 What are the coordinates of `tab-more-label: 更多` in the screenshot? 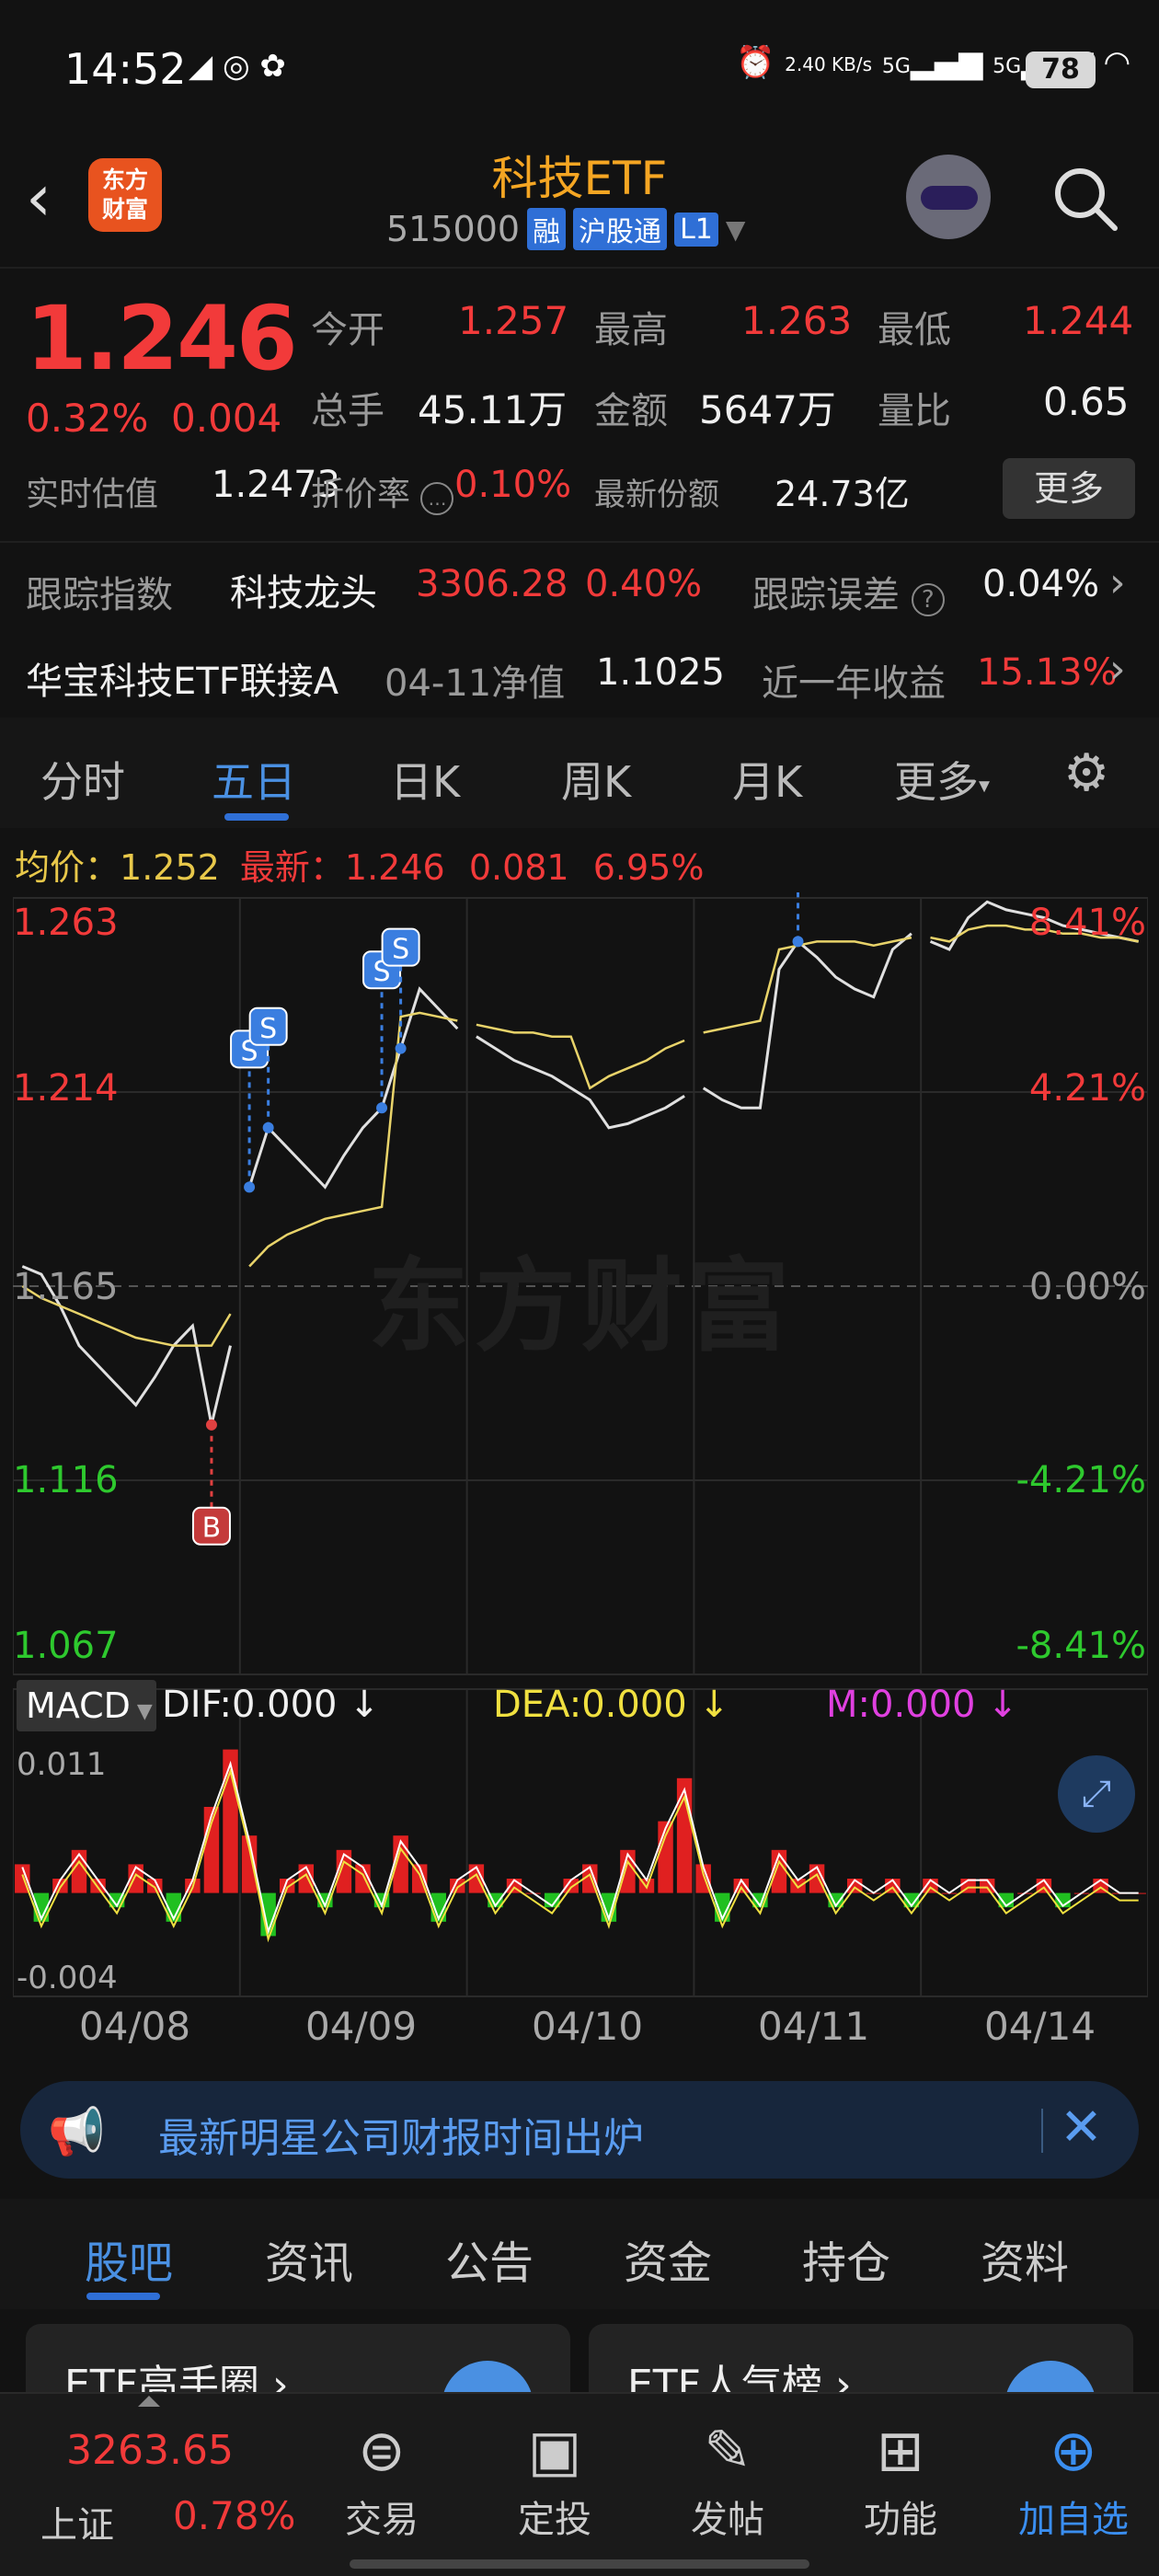 It's located at (936, 782).